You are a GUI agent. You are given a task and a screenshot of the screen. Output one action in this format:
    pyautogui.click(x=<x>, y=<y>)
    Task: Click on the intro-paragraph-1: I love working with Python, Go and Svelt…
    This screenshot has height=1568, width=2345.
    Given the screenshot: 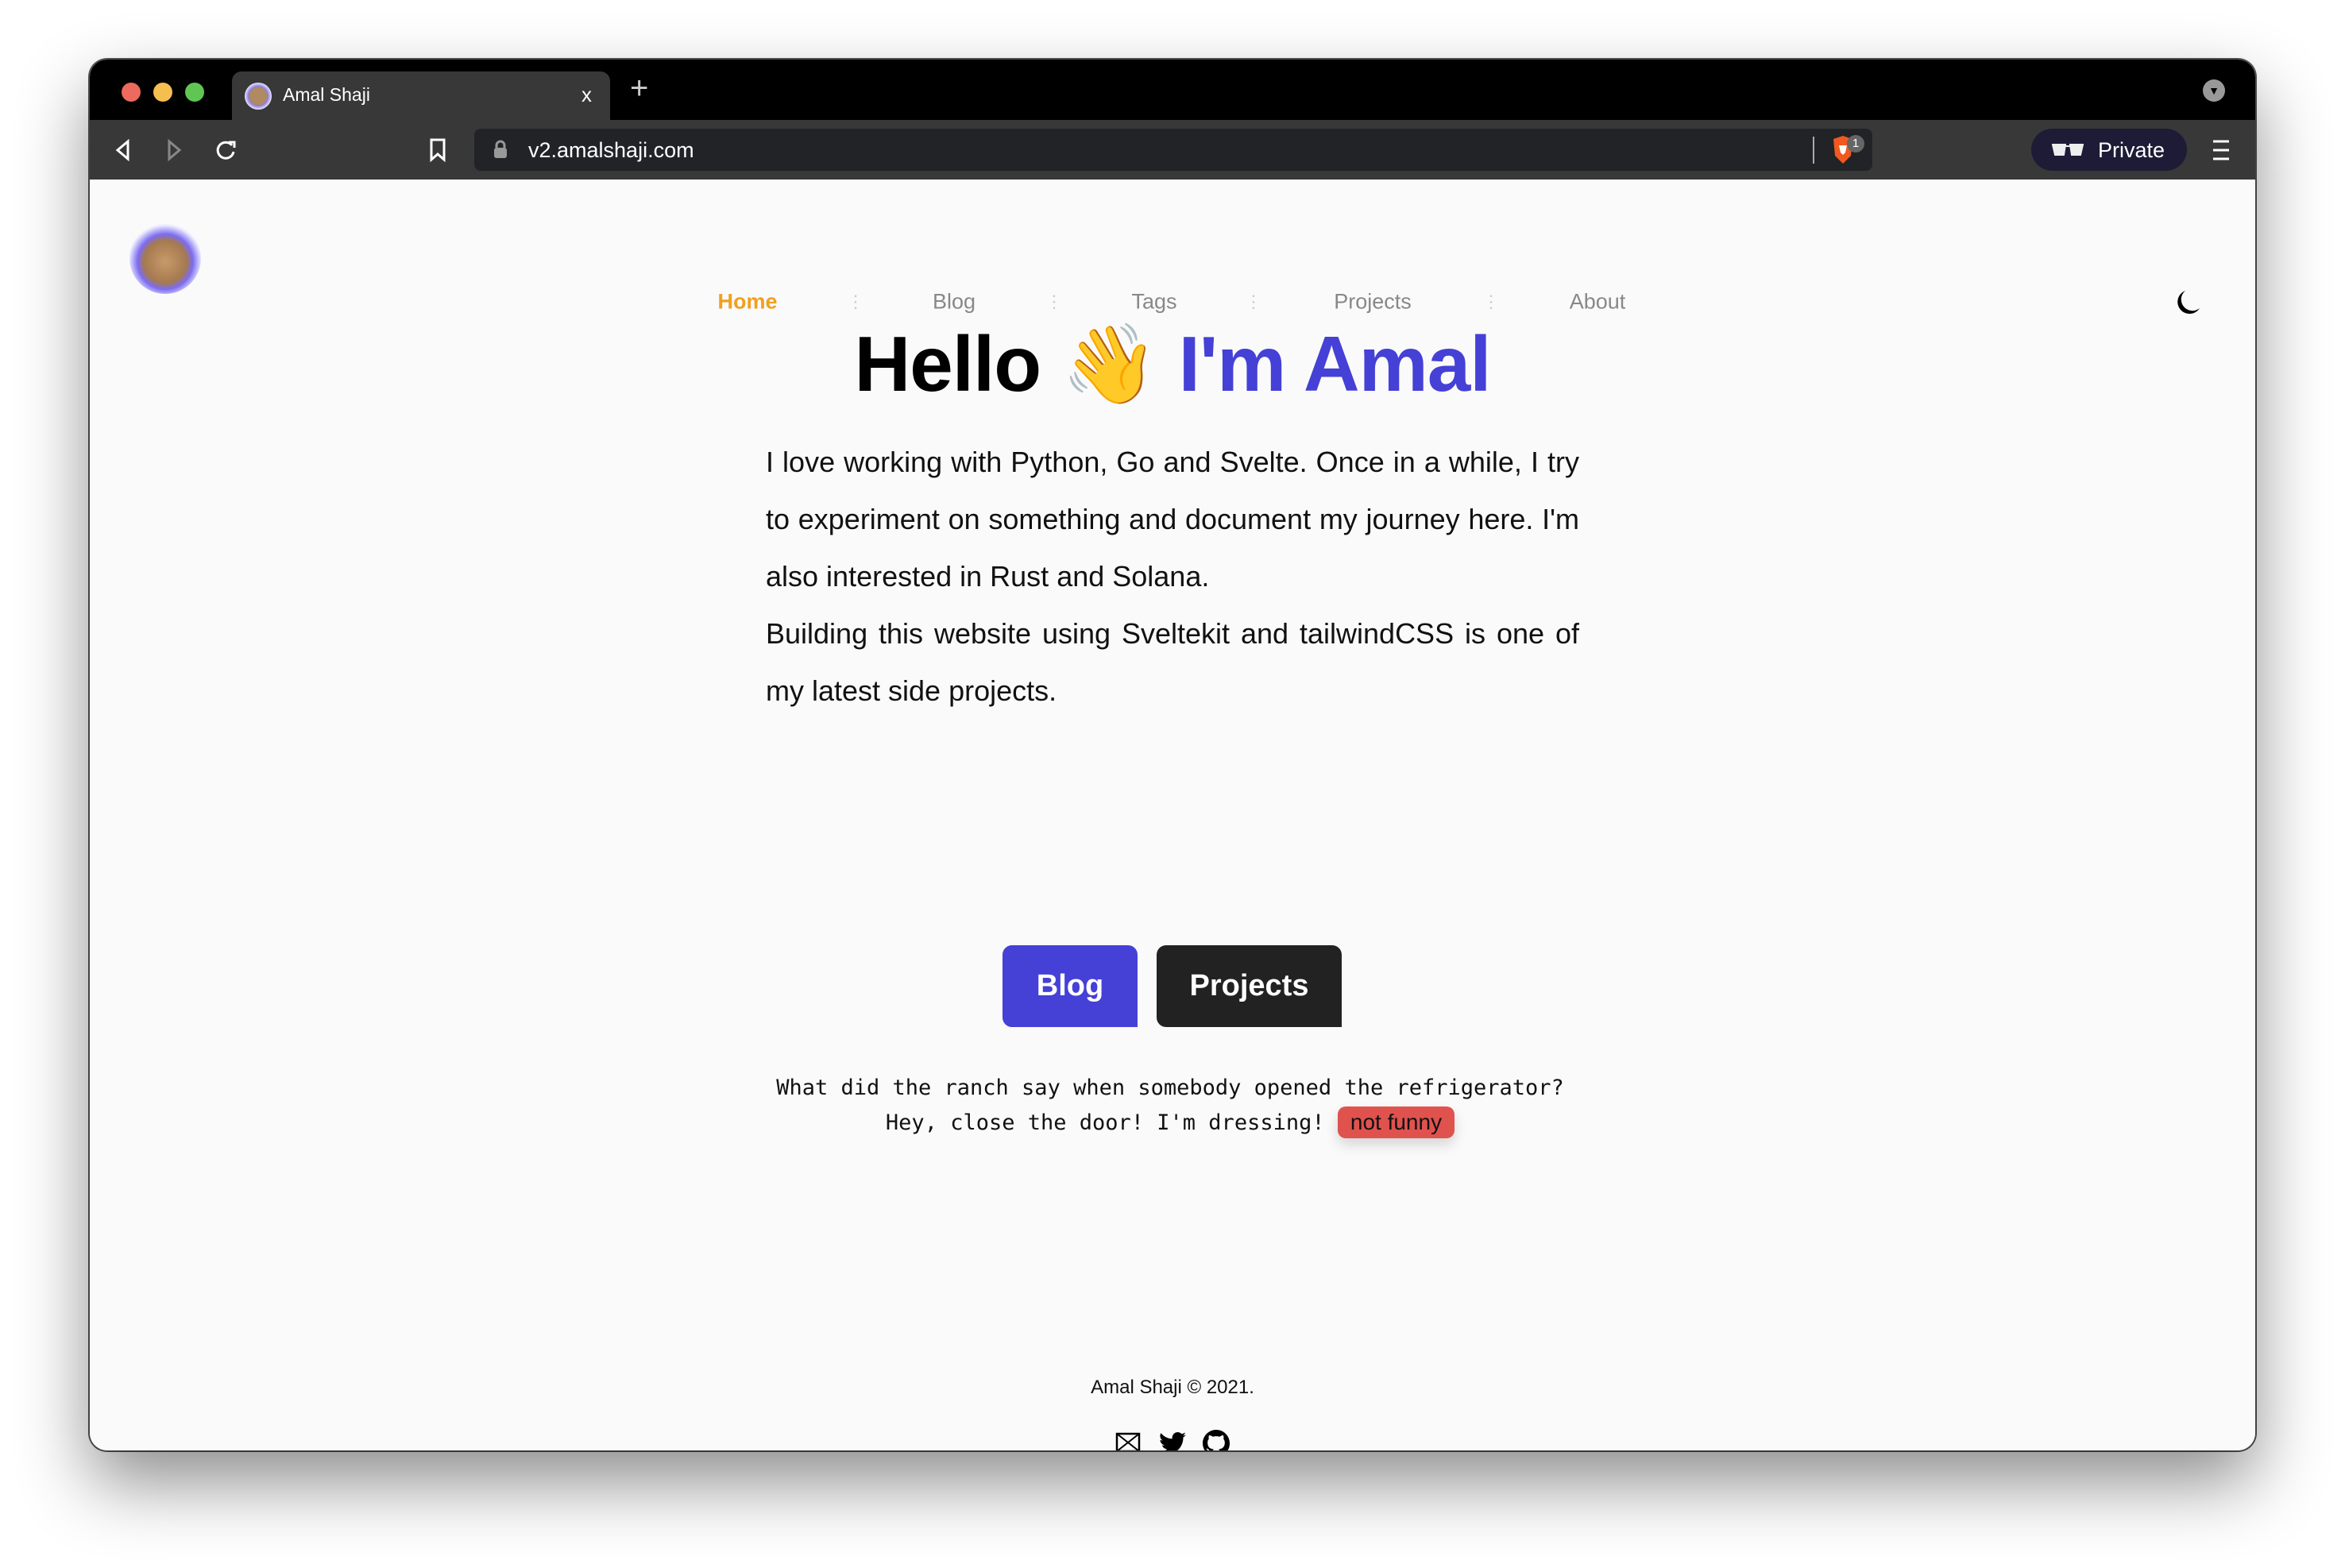 What is the action you would take?
    pyautogui.click(x=1172, y=519)
    